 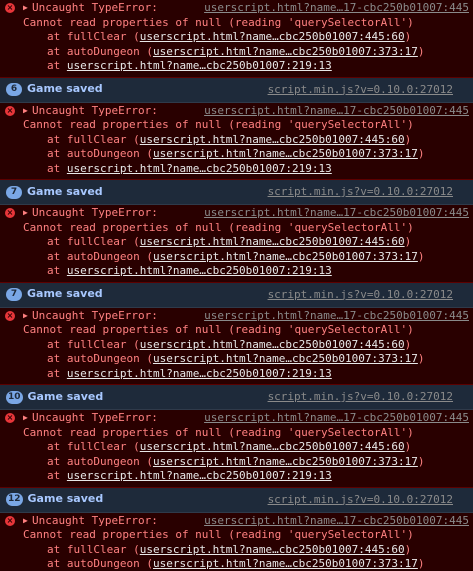 I want to click on repeat-count-badge: 6, so click(x=14, y=89).